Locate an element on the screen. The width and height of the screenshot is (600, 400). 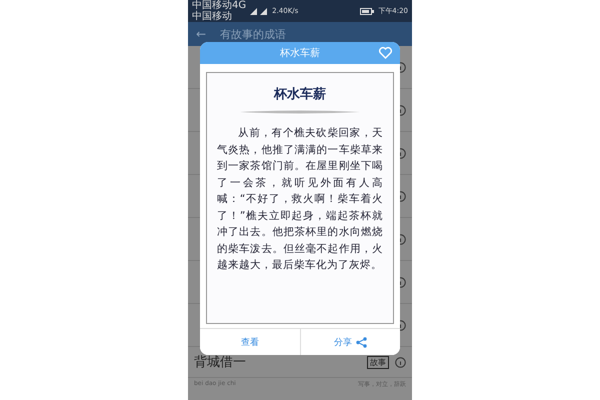
dialog-title: 杯水车薪 is located at coordinates (300, 53).